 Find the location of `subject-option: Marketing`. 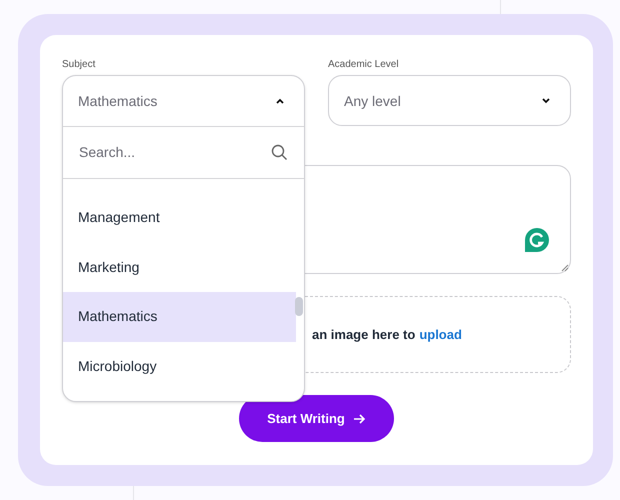

subject-option: Marketing is located at coordinates (179, 267).